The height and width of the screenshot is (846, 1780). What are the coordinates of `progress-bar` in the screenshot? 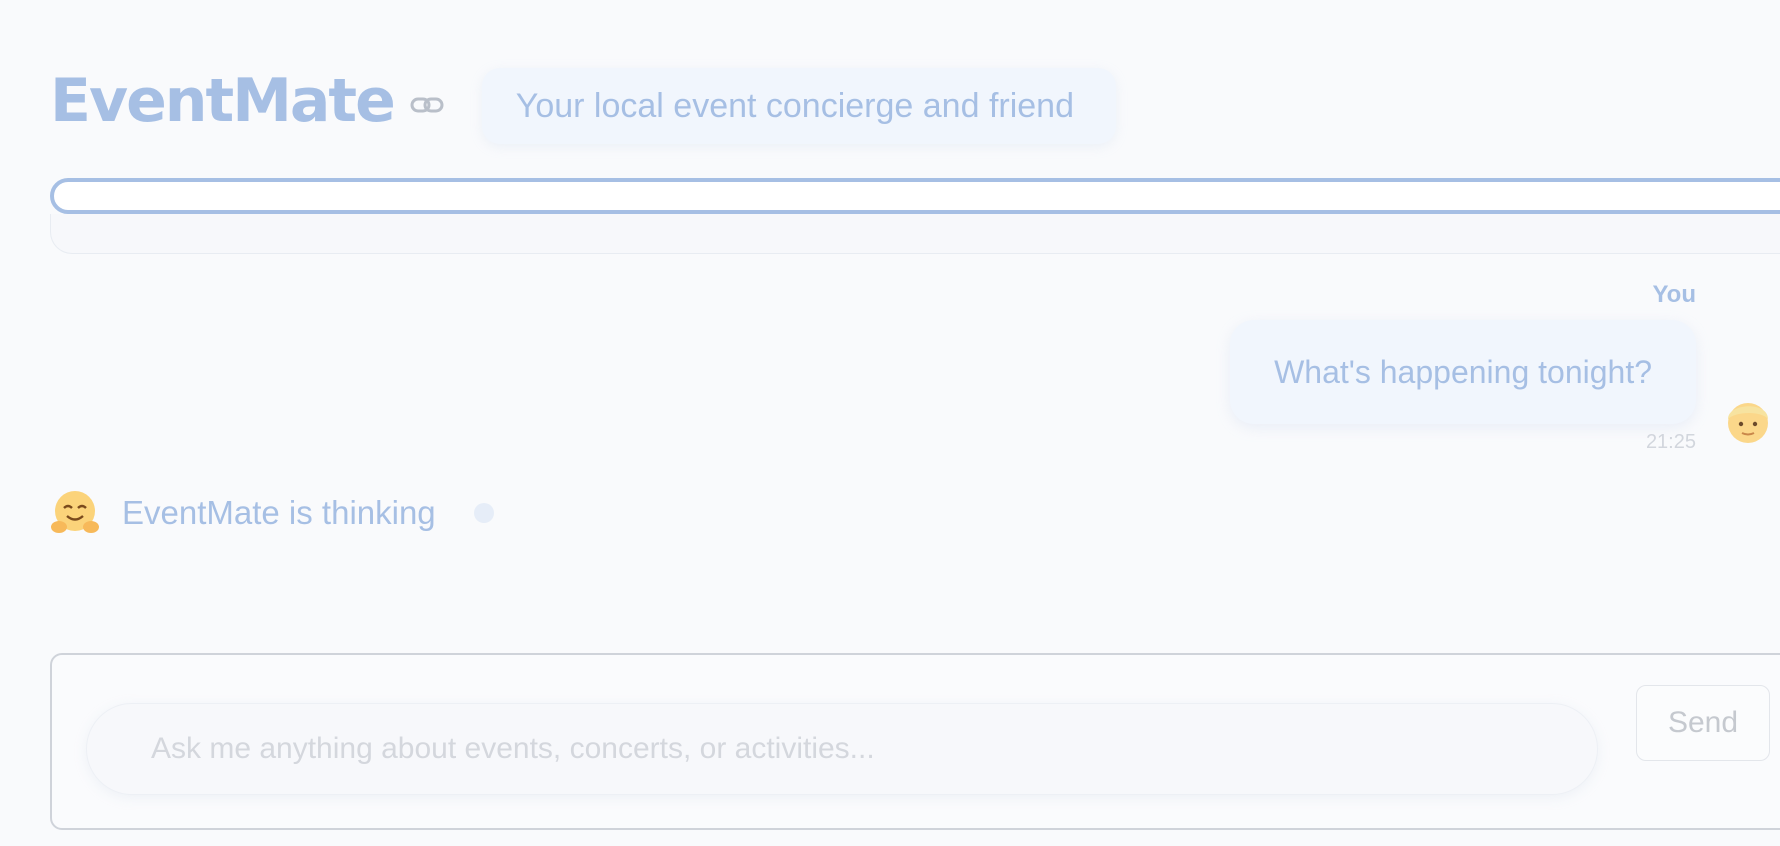 It's located at (915, 196).